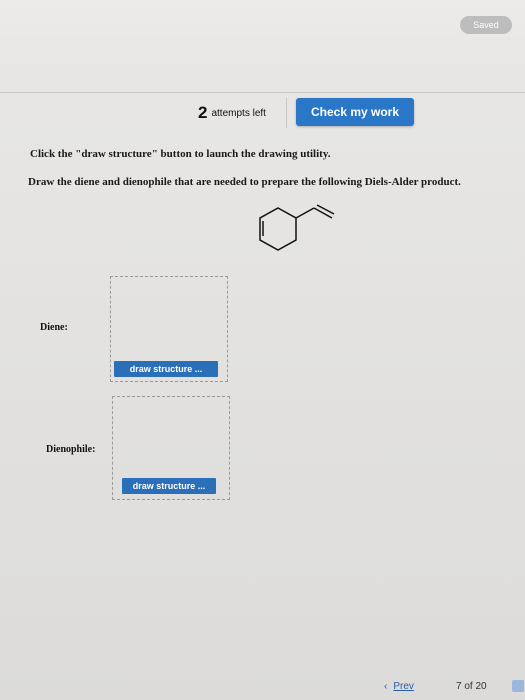  I want to click on grid-menu-icon, so click(518, 686).